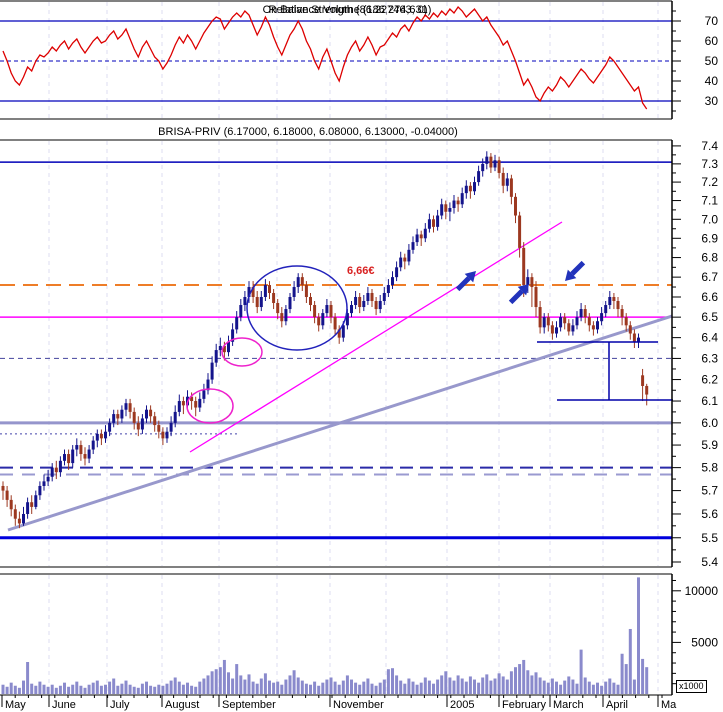 This screenshot has width=723, height=712. I want to click on month-label: July, so click(120, 705).